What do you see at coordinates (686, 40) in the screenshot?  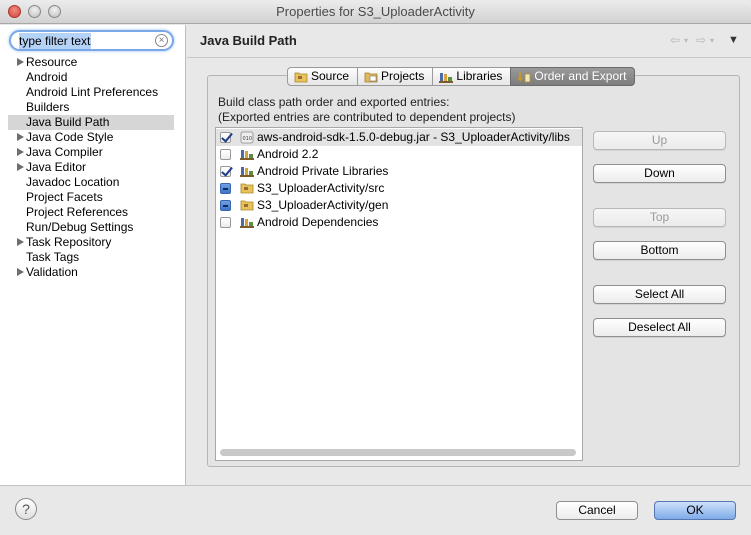 I see `back-menu-chevron-icon: ▾` at bounding box center [686, 40].